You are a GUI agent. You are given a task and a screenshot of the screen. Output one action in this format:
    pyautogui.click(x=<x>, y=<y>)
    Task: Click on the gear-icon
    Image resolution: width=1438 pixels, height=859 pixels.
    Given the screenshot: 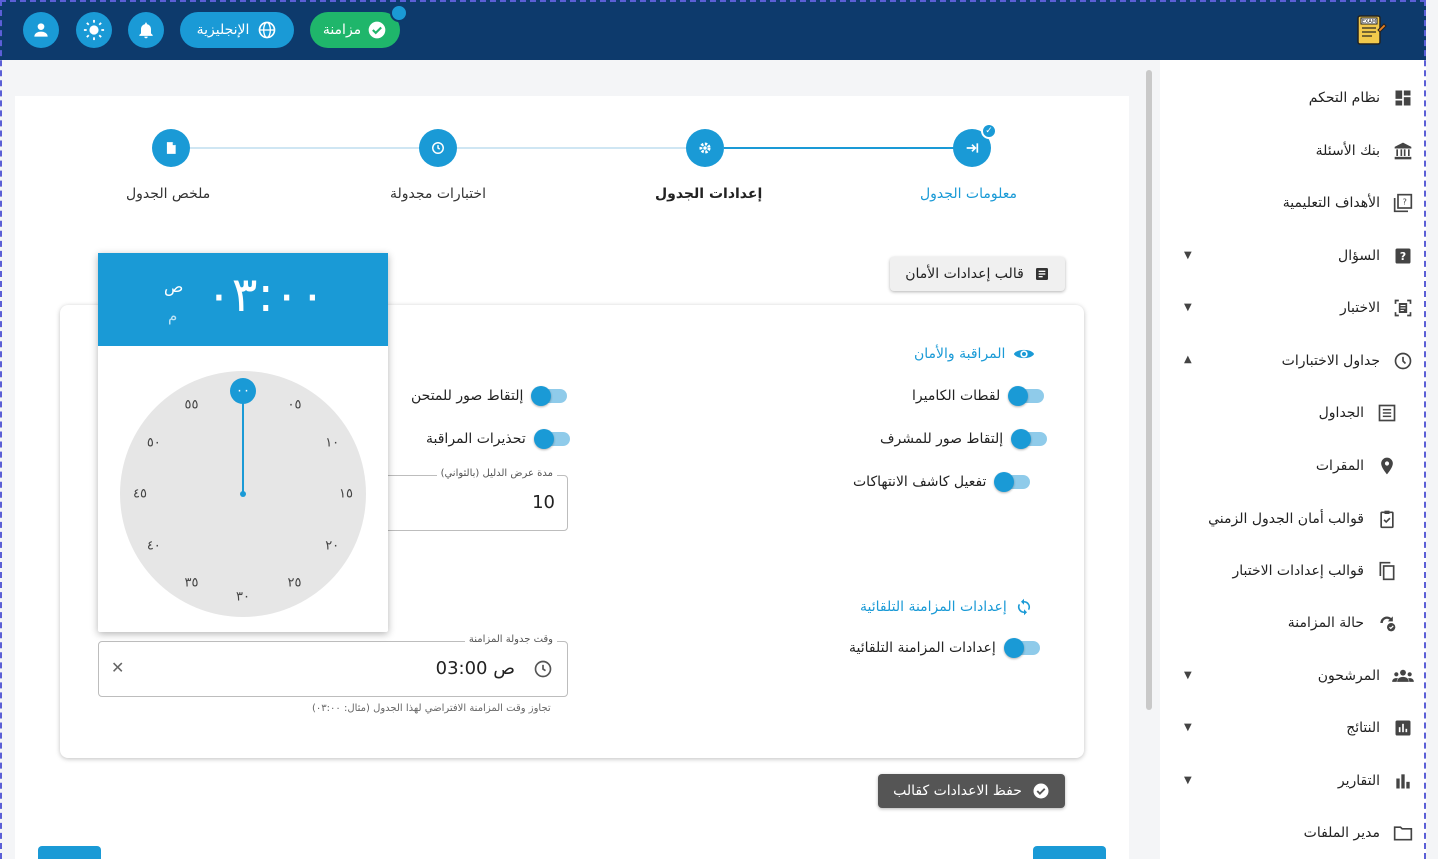 What is the action you would take?
    pyautogui.click(x=705, y=148)
    